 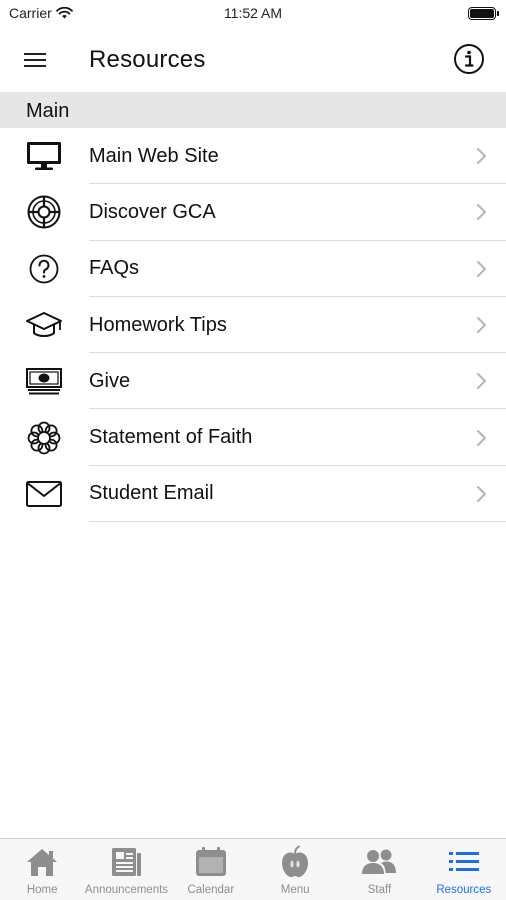 I want to click on menu-button, so click(x=35, y=60).